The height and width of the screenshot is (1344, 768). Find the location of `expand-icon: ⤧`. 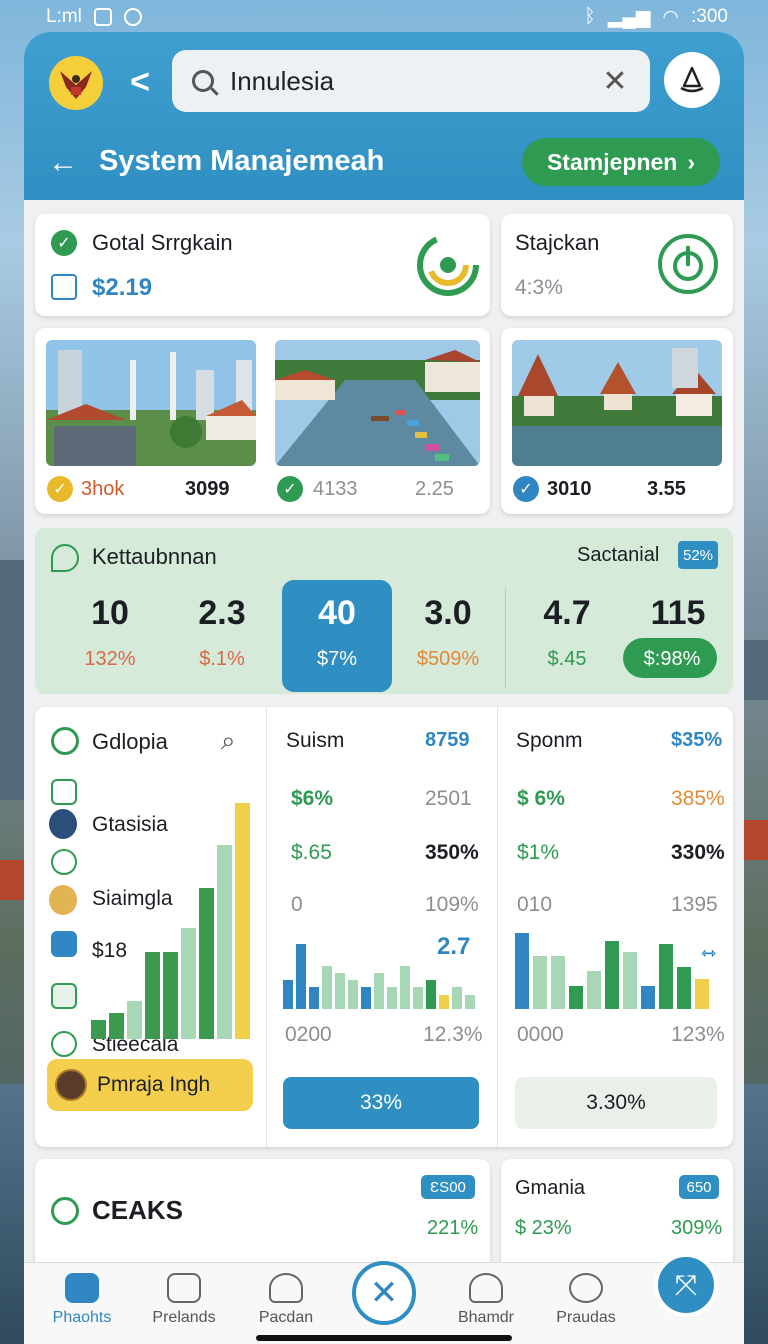

expand-icon: ⤧ is located at coordinates (686, 1284).